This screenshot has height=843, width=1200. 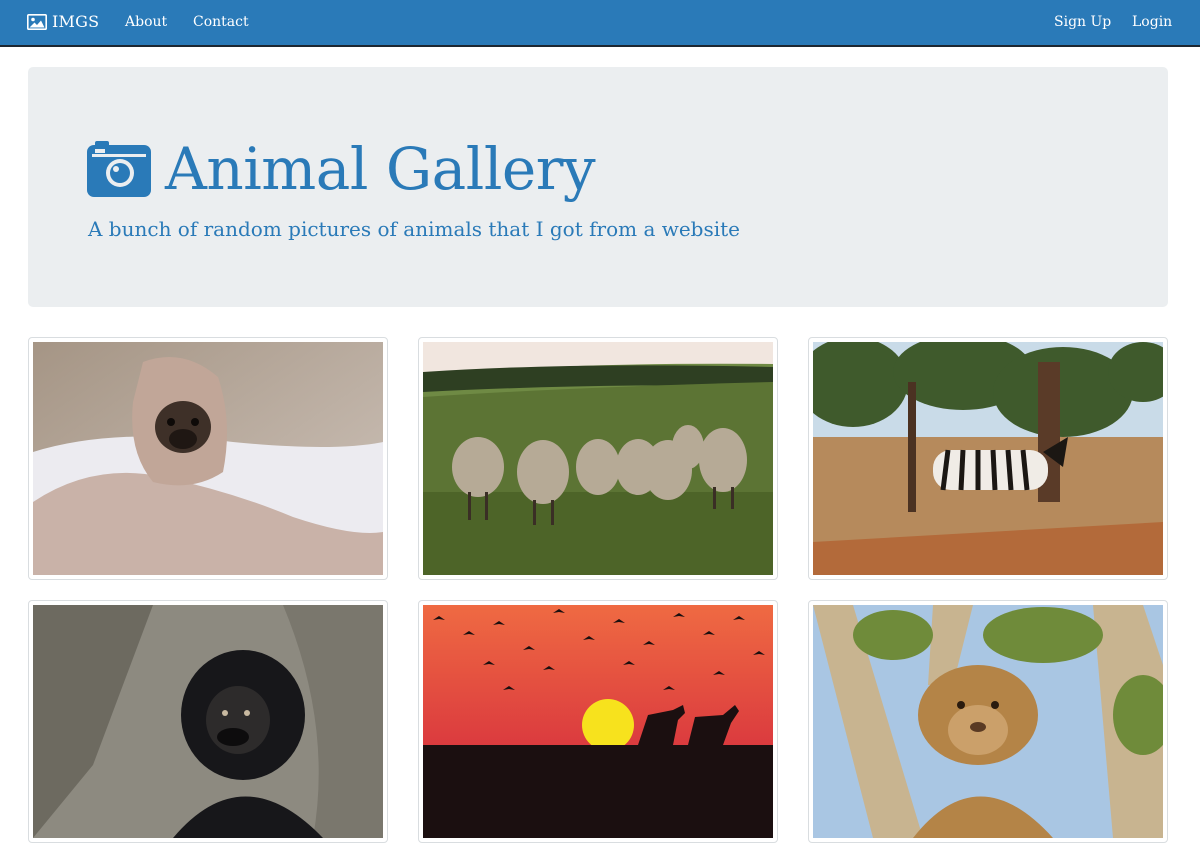 What do you see at coordinates (119, 169) in the screenshot?
I see `camera-icon` at bounding box center [119, 169].